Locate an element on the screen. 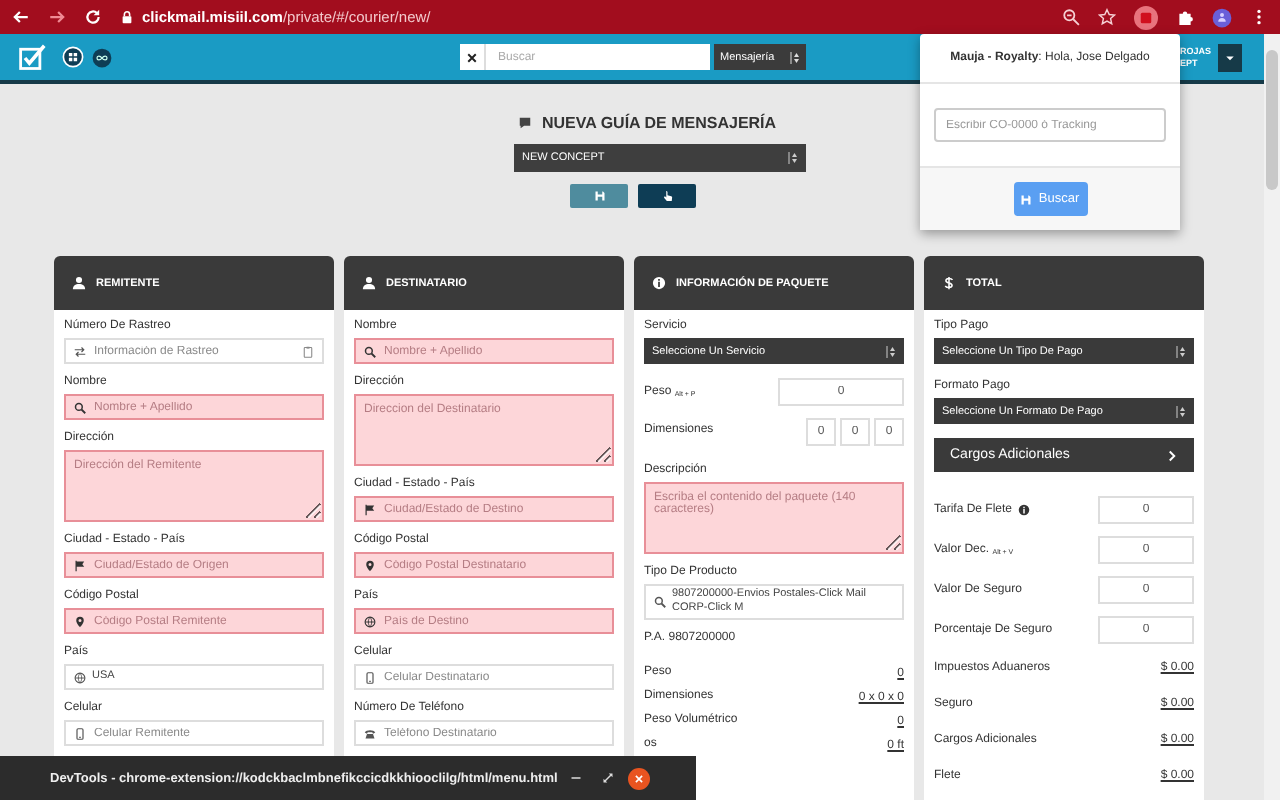 This screenshot has height=800, width=1280. extension-icon is located at coordinates (1146, 17).